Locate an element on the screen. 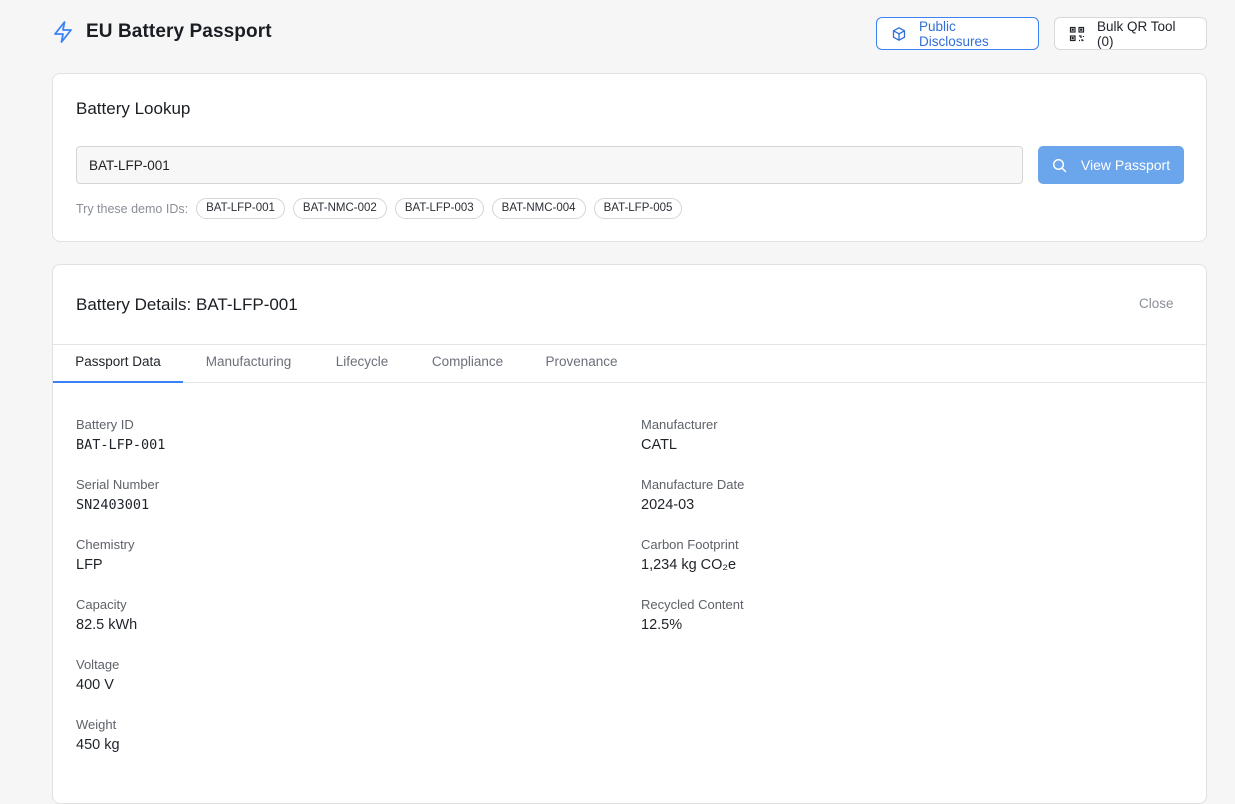 The image size is (1235, 804). field-label: Manufacture Date is located at coordinates (693, 484).